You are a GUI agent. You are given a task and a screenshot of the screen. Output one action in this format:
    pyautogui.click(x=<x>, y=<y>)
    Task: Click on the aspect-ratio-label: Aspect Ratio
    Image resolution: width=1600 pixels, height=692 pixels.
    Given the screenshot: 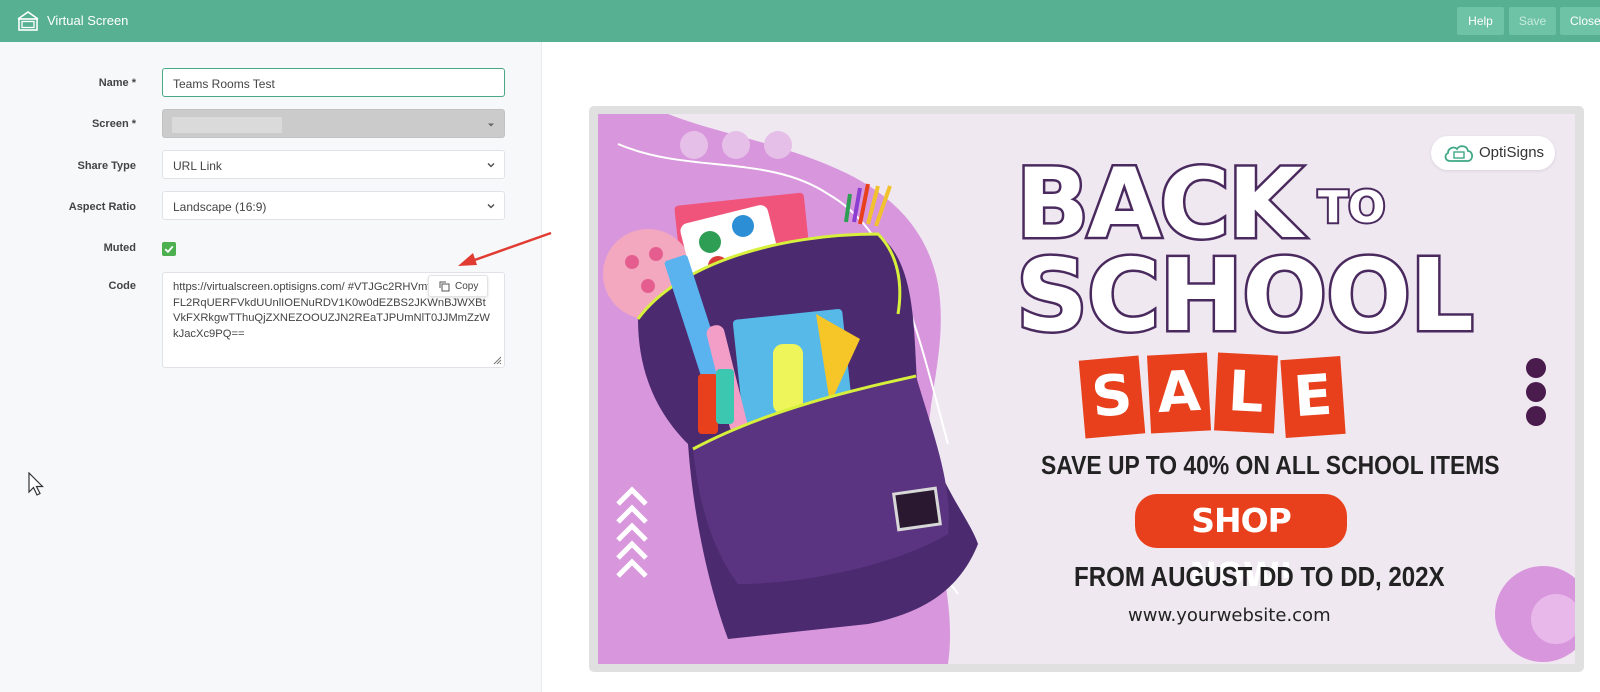 What is the action you would take?
    pyautogui.click(x=102, y=207)
    